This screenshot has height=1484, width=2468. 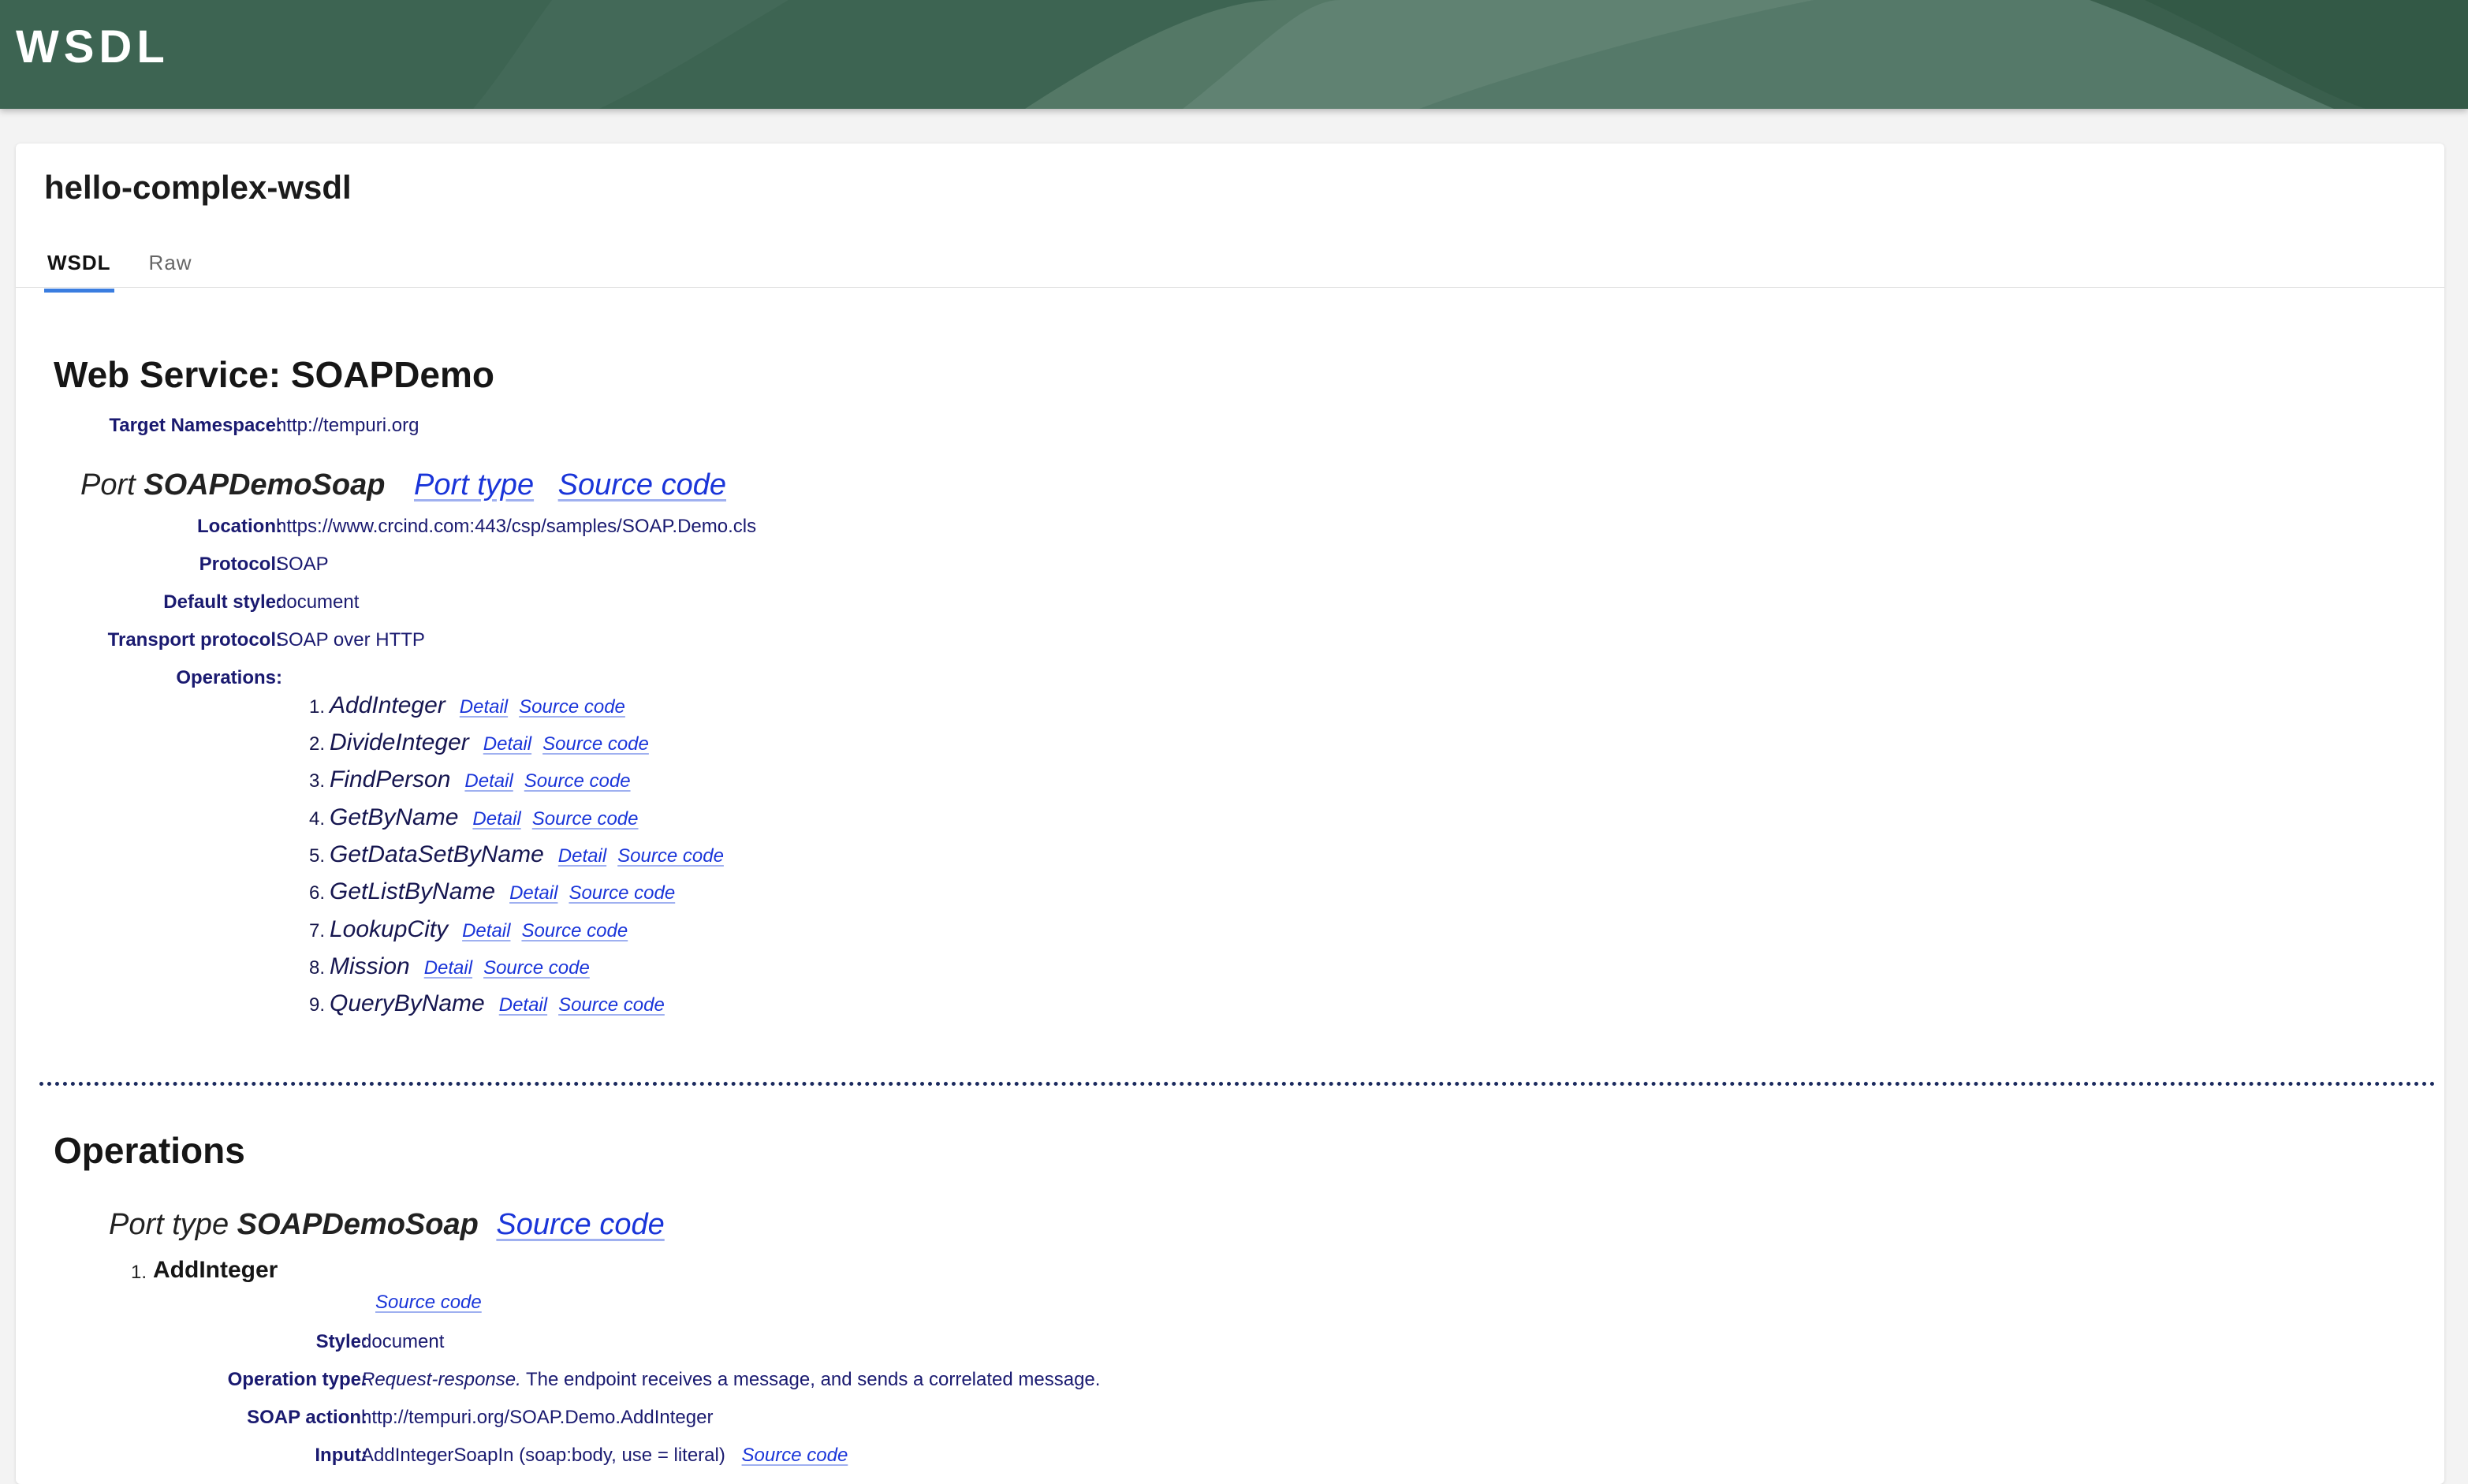 I want to click on op-detail-name: AddInteger, so click(x=215, y=1270).